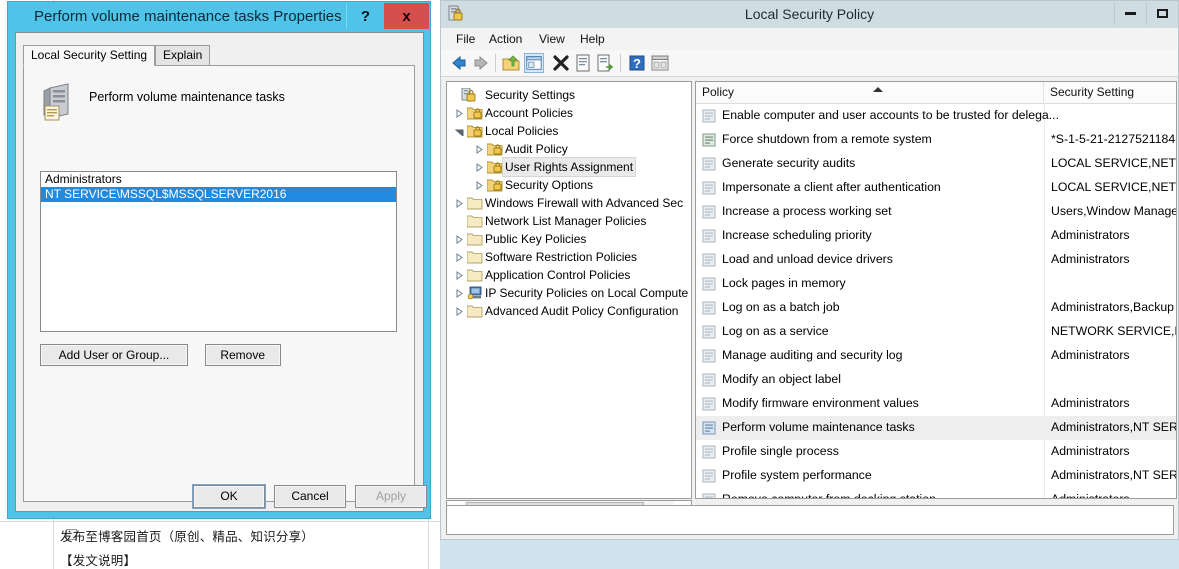 This screenshot has width=1179, height=569. Describe the element at coordinates (709, 140) in the screenshot. I see `policy-modified-icon` at that location.